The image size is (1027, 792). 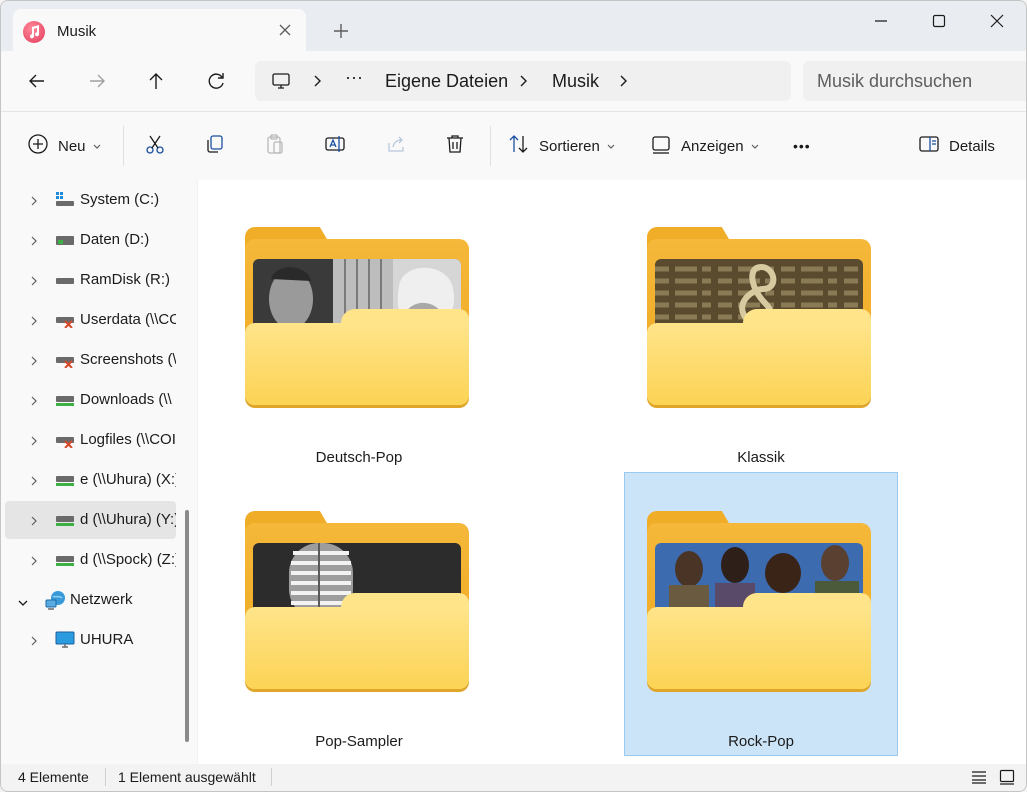 What do you see at coordinates (455, 146) in the screenshot?
I see `delete-button` at bounding box center [455, 146].